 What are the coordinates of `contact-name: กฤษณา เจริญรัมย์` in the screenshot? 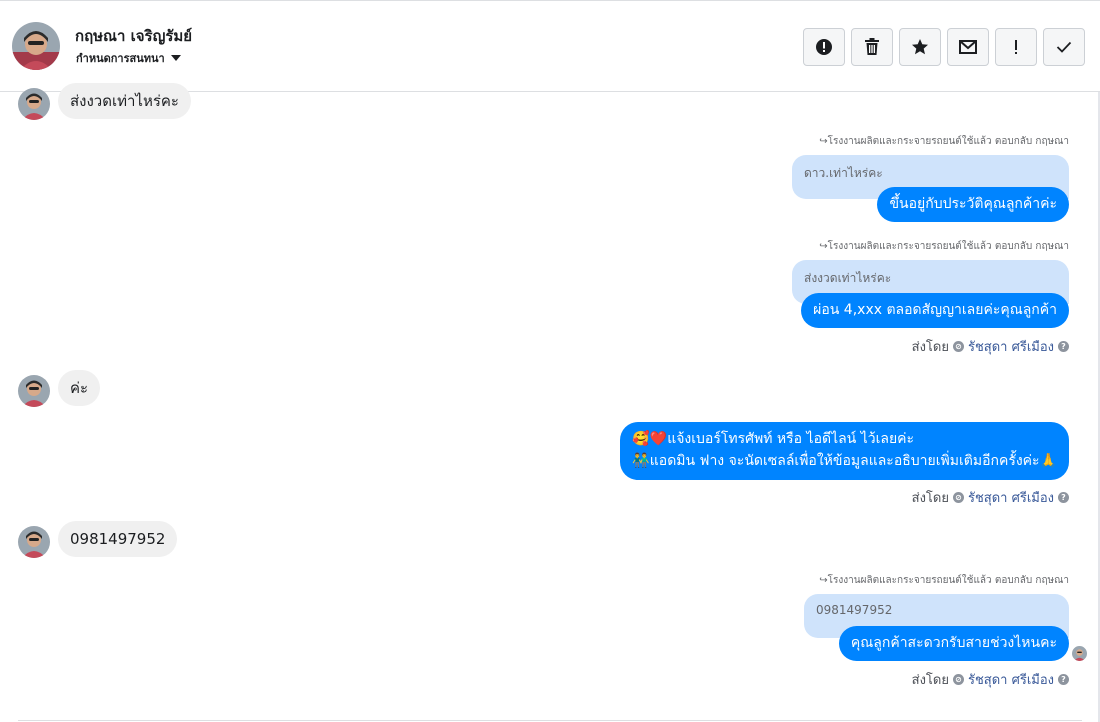 It's located at (133, 36).